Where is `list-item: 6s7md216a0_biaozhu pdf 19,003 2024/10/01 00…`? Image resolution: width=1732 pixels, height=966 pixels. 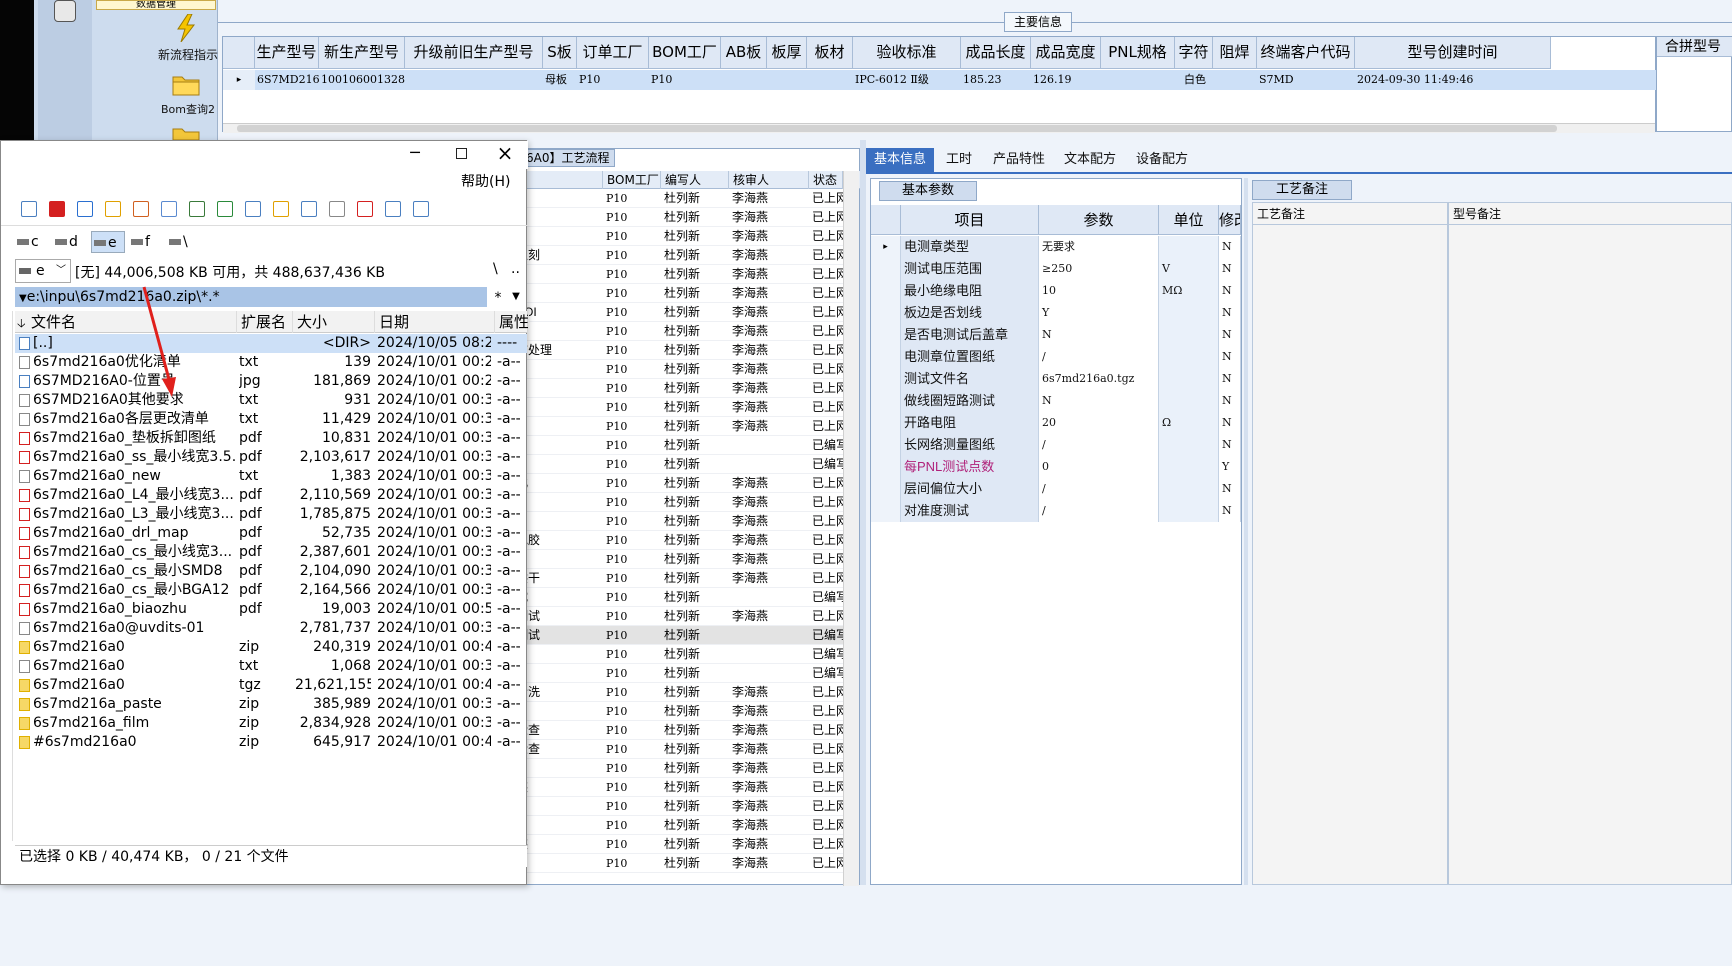 list-item: 6s7md216a0_biaozhu pdf 19,003 2024/10/01 00… is located at coordinates (271, 609).